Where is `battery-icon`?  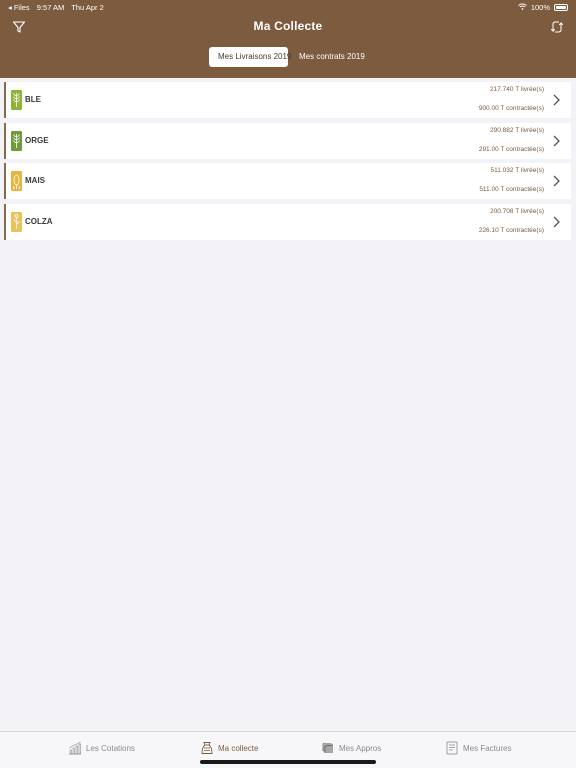 battery-icon is located at coordinates (561, 7).